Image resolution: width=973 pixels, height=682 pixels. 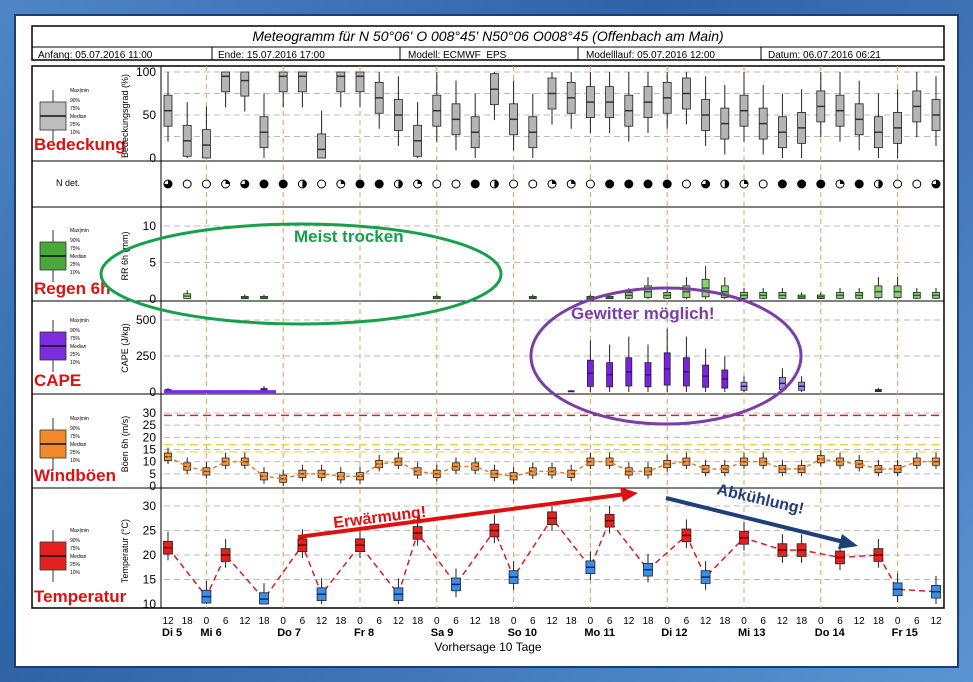 I want to click on label-windboeen: Windböen, so click(x=75, y=475).